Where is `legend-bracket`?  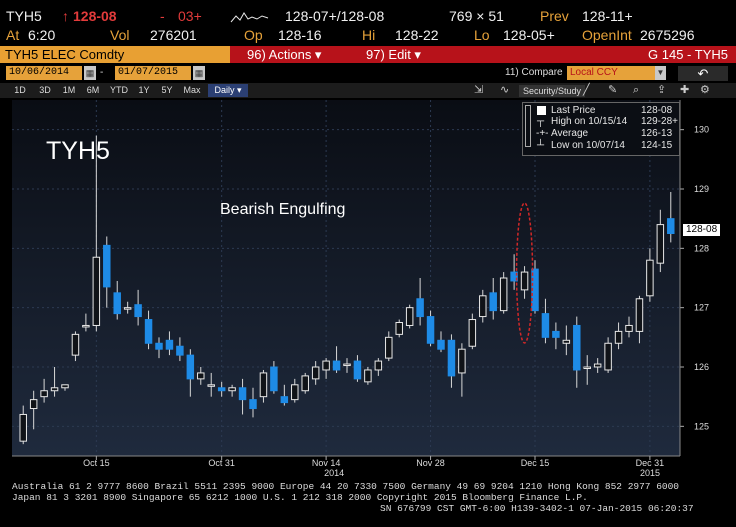 legend-bracket is located at coordinates (528, 126).